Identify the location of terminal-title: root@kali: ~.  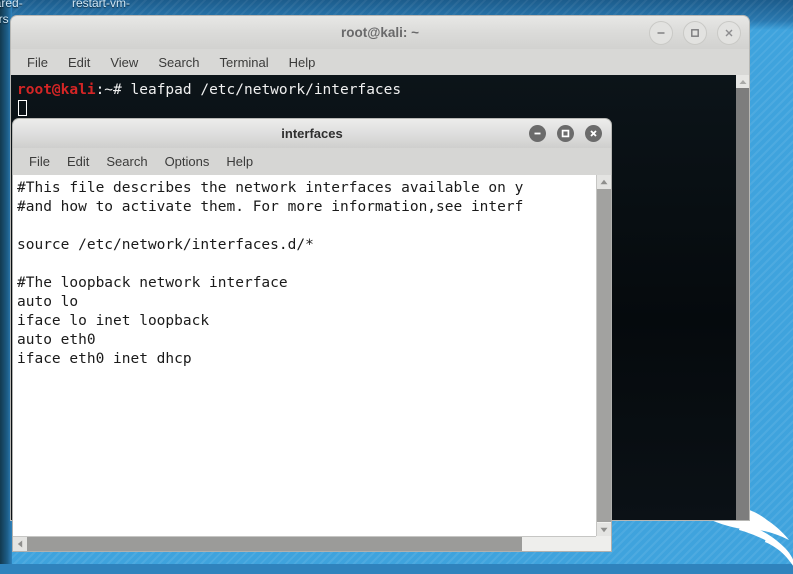
(380, 32).